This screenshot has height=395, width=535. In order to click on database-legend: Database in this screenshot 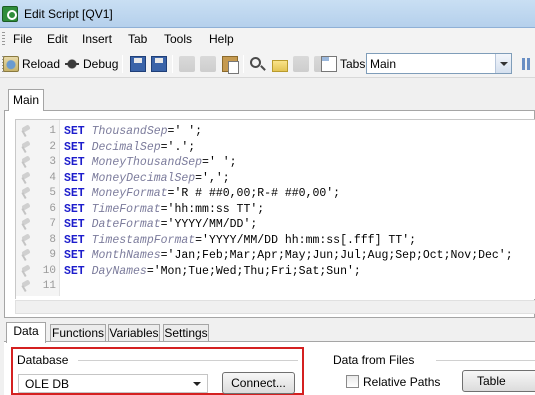, I will do `click(43, 360)`.